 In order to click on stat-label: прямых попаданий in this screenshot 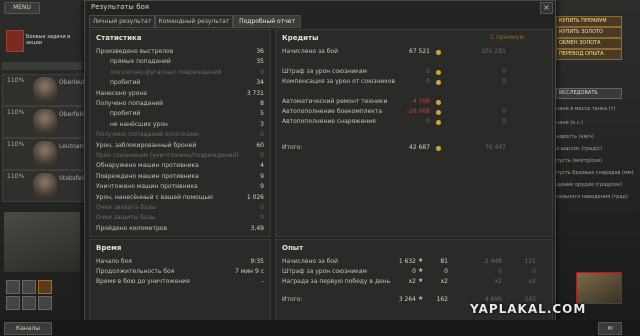, I will do `click(140, 62)`.